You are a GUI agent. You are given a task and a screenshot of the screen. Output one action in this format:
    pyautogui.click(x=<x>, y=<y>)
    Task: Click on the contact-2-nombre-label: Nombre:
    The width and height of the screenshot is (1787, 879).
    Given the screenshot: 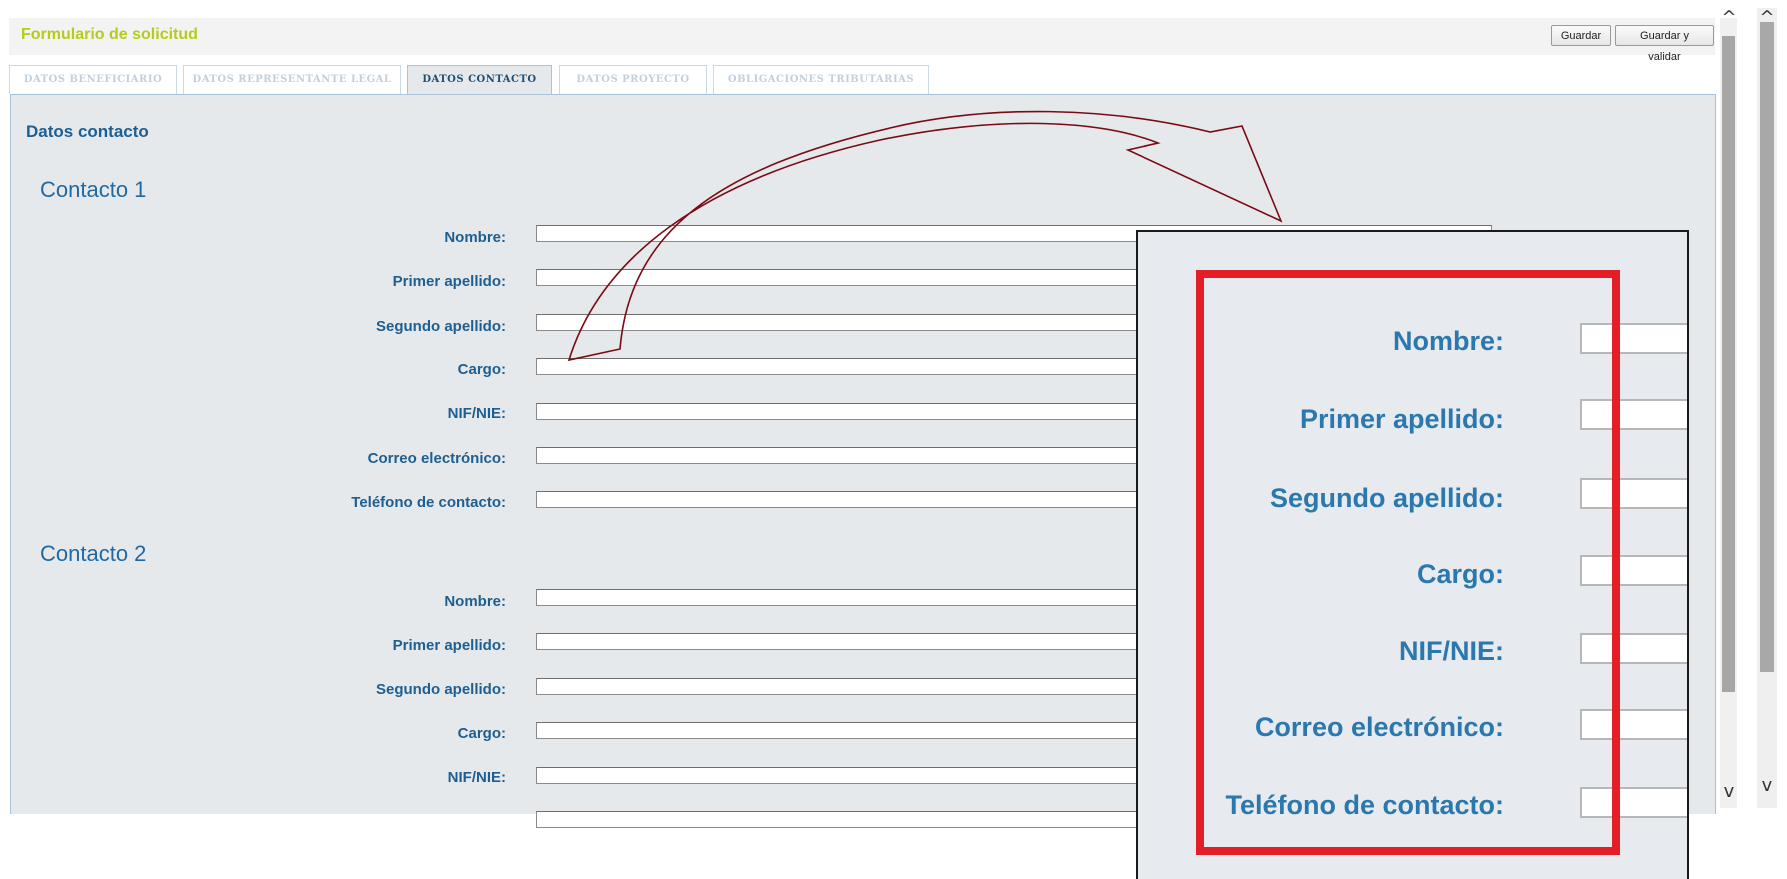 What is the action you would take?
    pyautogui.click(x=475, y=601)
    